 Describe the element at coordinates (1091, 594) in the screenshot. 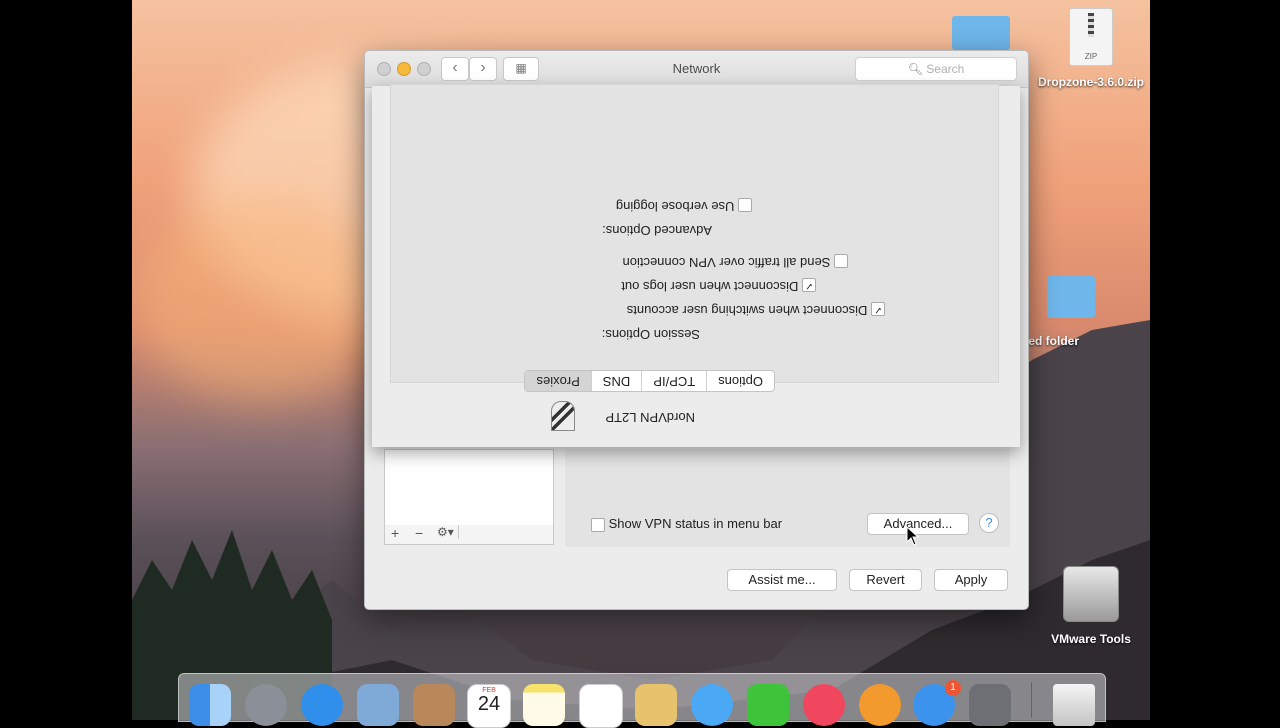

I see `vmware-tools-icon` at that location.